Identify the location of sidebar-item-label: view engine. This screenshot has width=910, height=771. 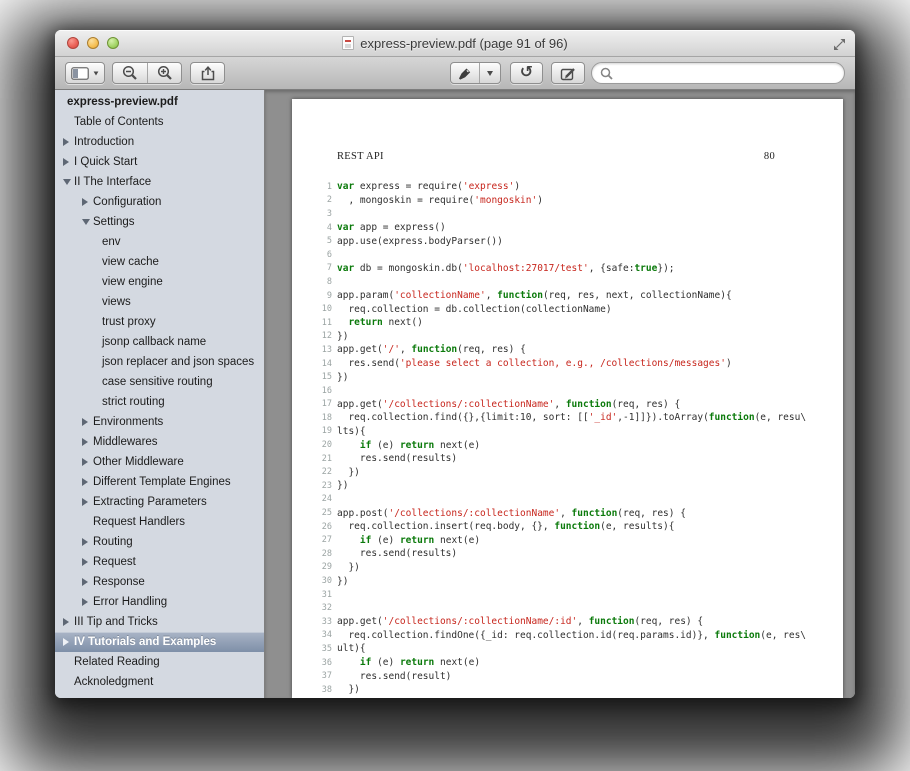
(132, 282).